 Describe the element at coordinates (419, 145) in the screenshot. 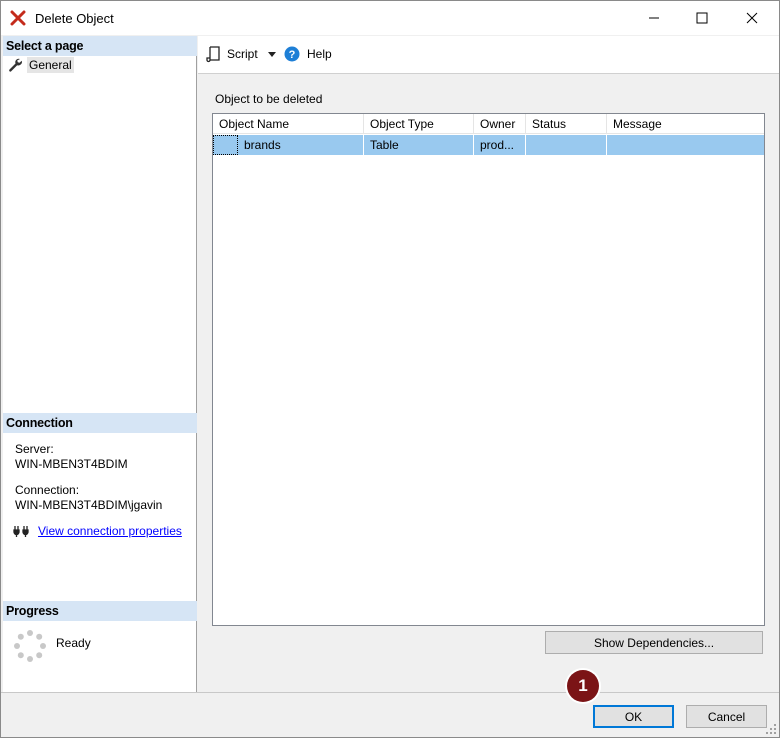

I see `cell-object-type: Table` at that location.